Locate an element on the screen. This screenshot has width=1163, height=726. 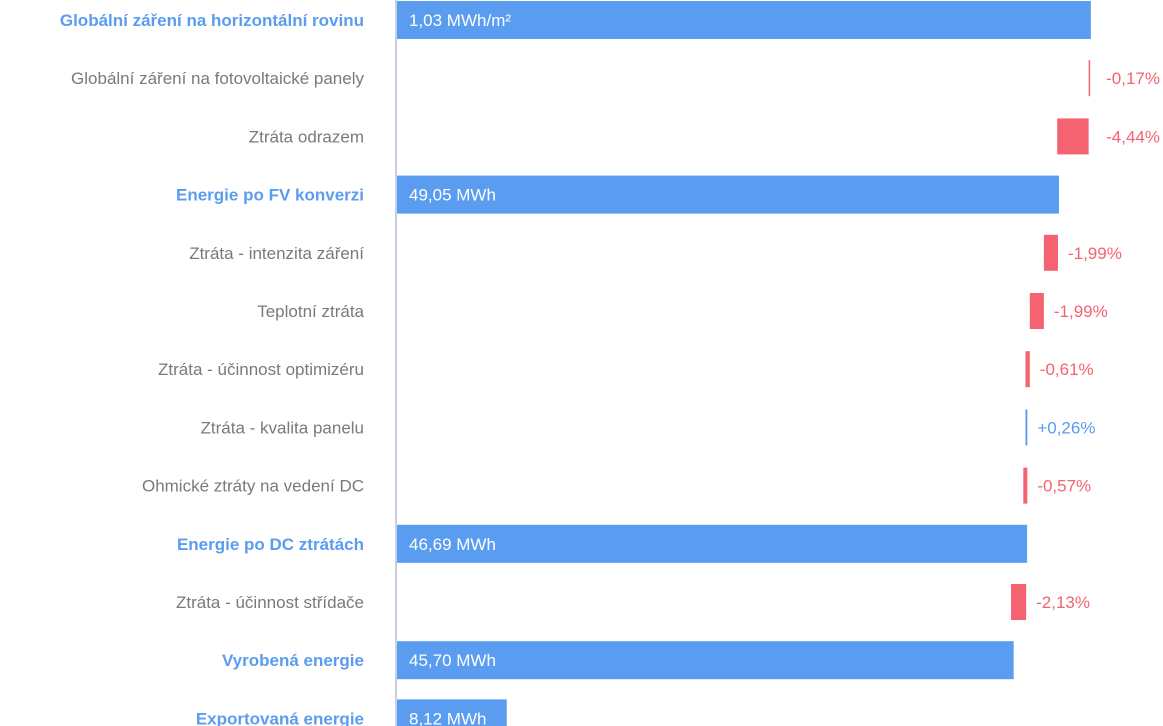
category-label: Globální záření na fotovoltaické panely is located at coordinates (217, 78).